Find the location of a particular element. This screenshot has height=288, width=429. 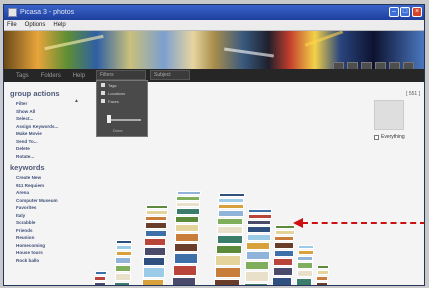

everything-toggle: Everything is located at coordinates (397, 137).